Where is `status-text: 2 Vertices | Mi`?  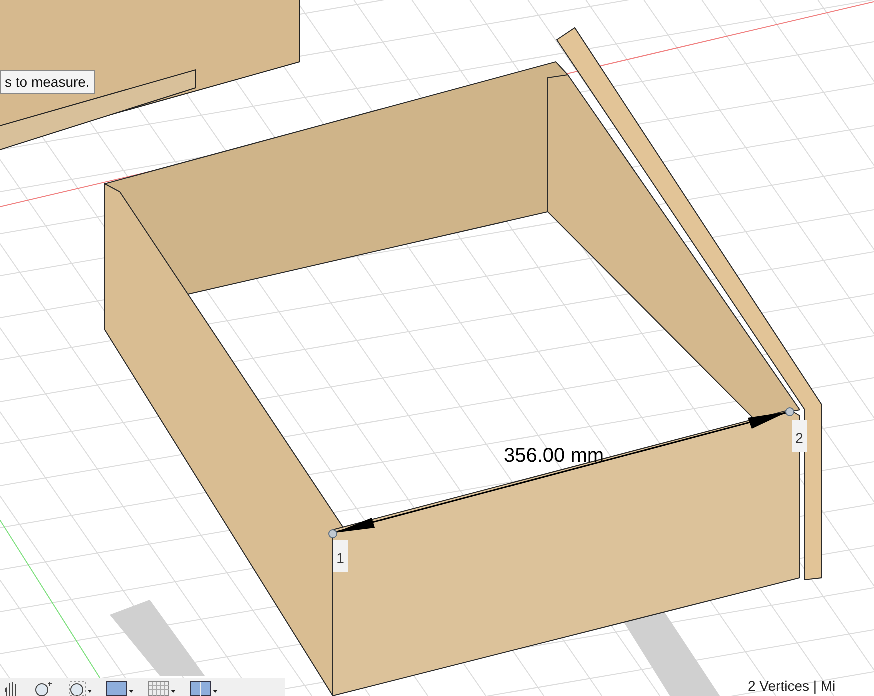 status-text: 2 Vertices | Mi is located at coordinates (792, 686).